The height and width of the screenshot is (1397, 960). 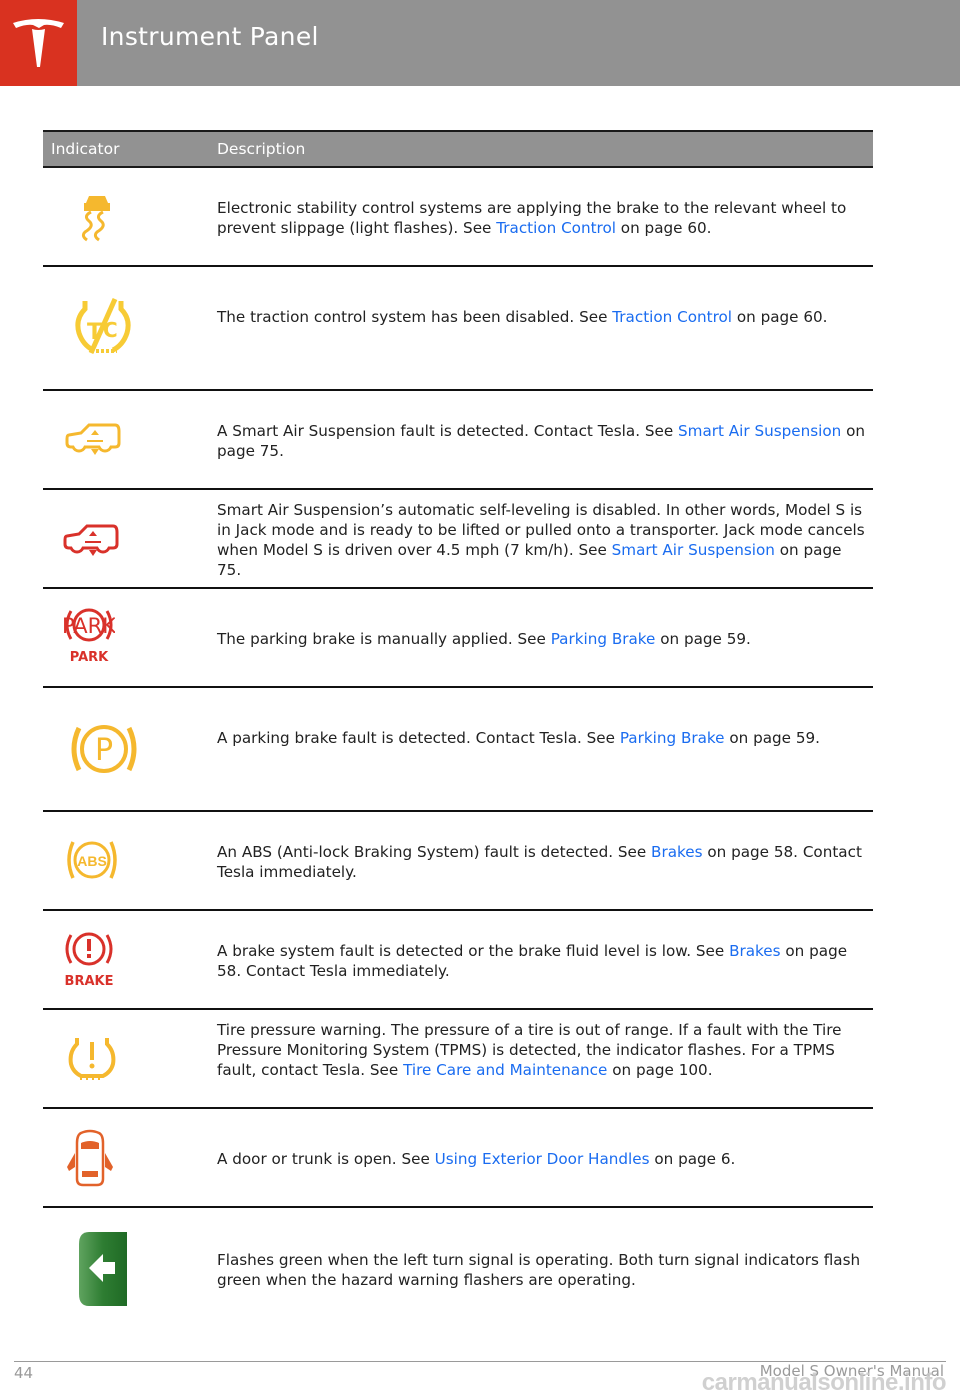 I want to click on page-number: 44, so click(x=24, y=1373).